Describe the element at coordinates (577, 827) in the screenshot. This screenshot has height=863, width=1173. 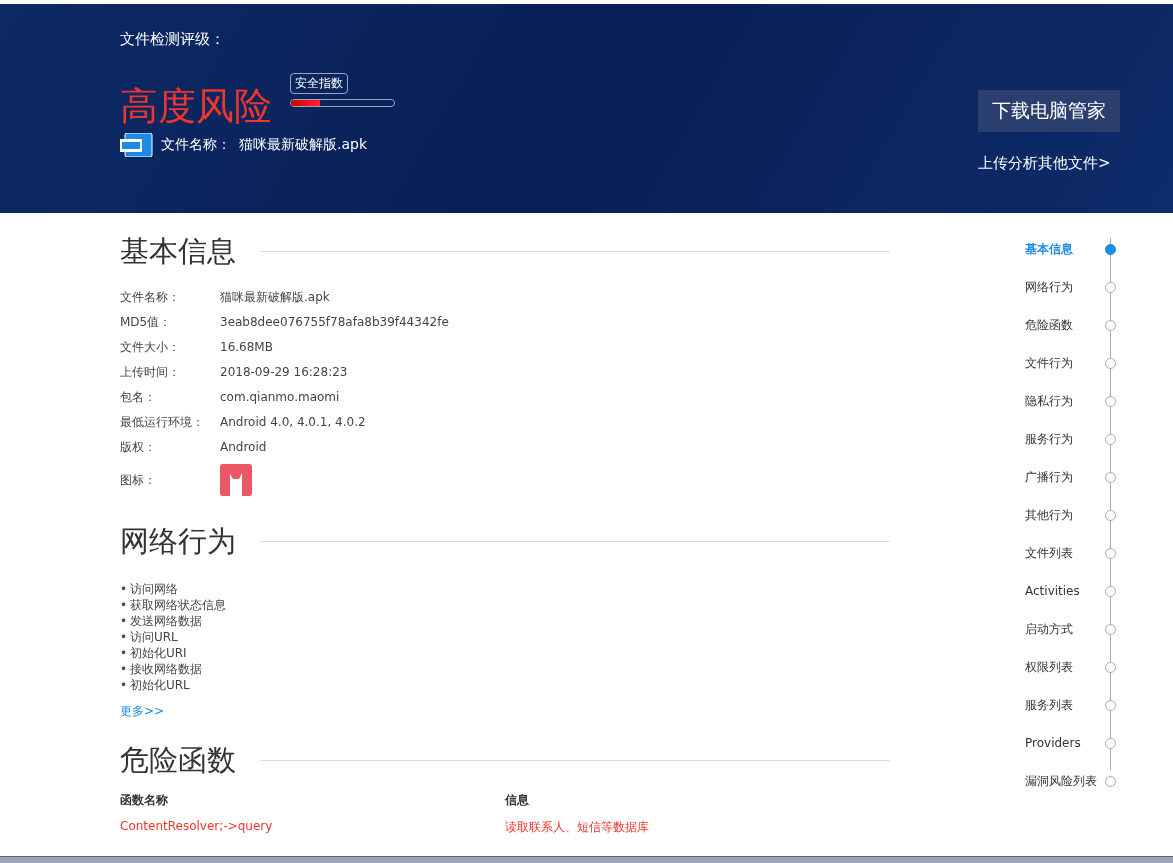
I see `table-cell-text: 读取联系人、短信等数据库` at that location.